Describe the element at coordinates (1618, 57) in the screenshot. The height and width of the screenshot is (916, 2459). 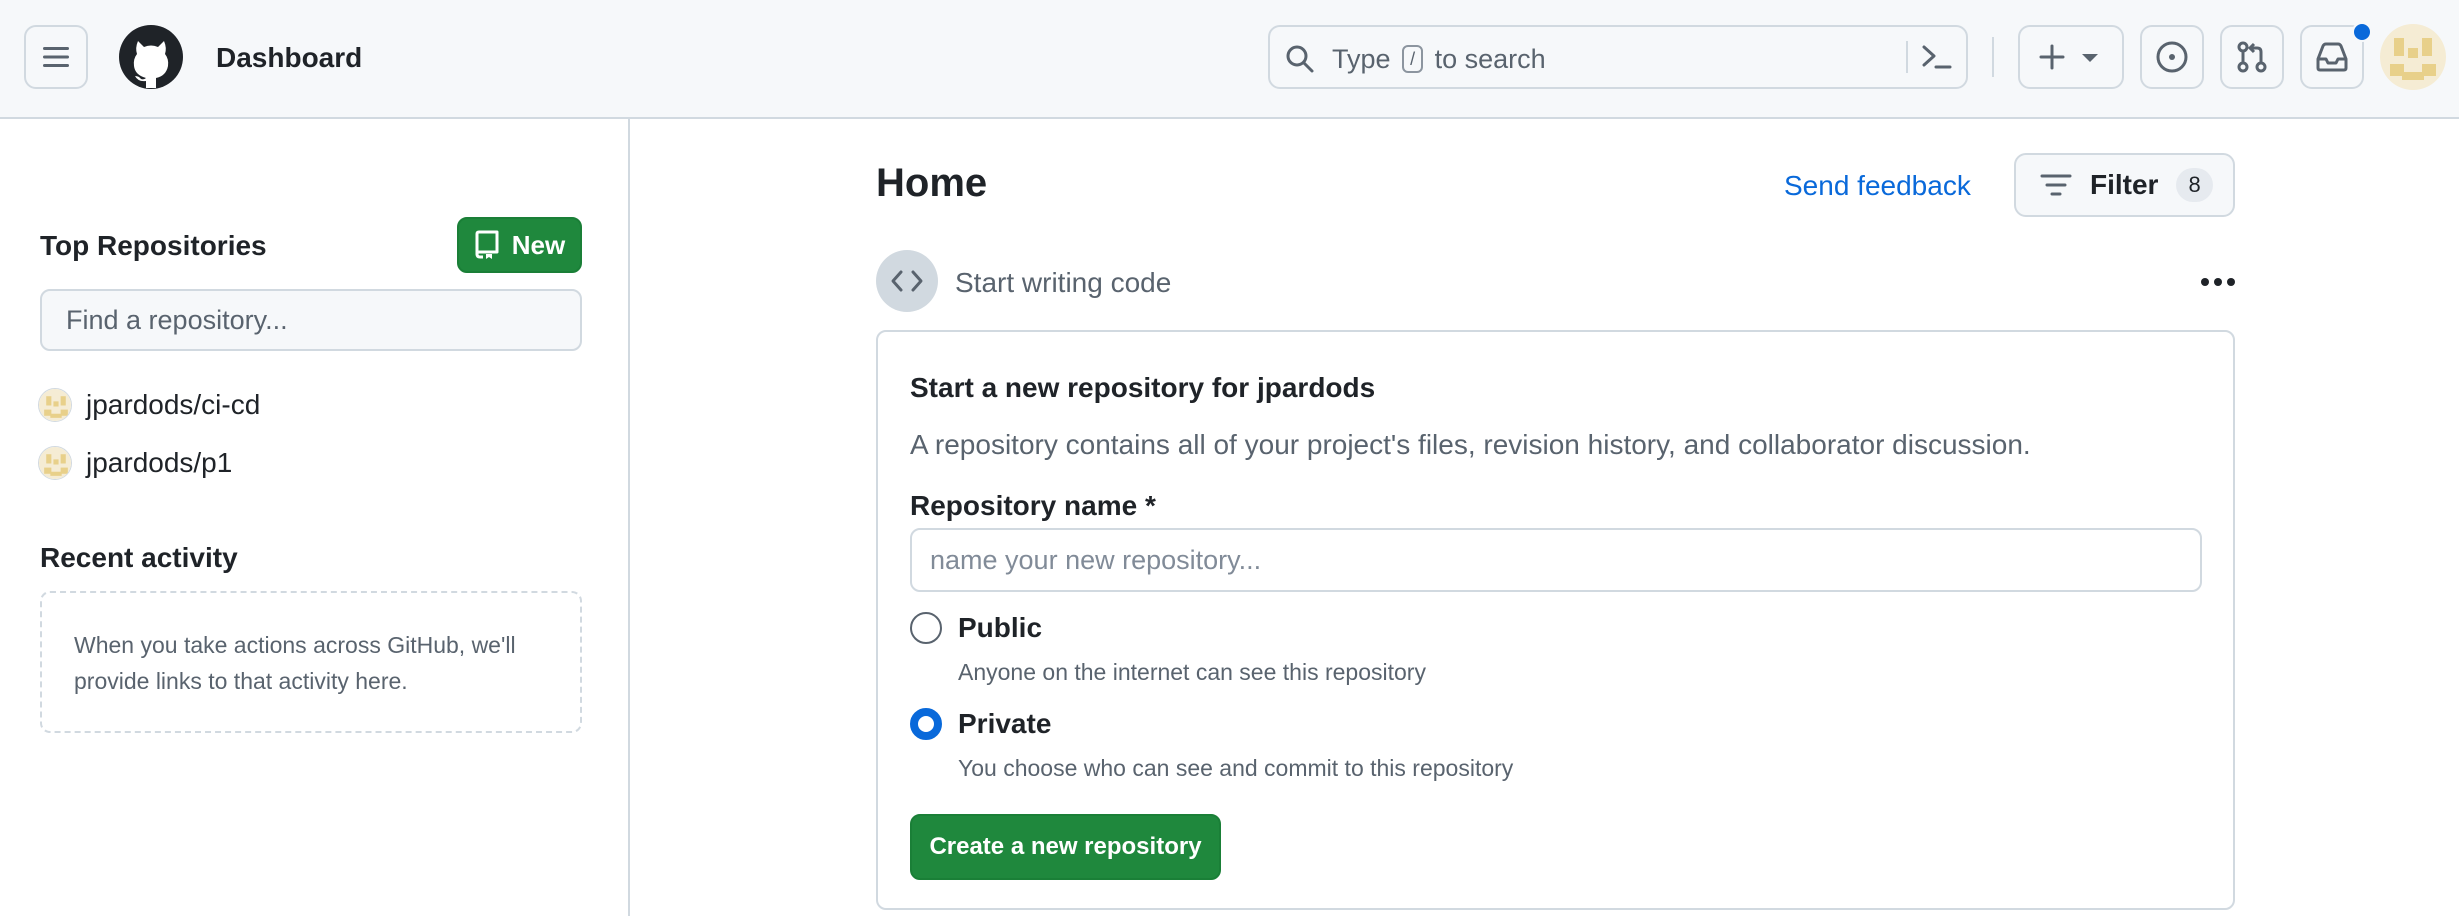
I see `search-input: Type / to search` at that location.